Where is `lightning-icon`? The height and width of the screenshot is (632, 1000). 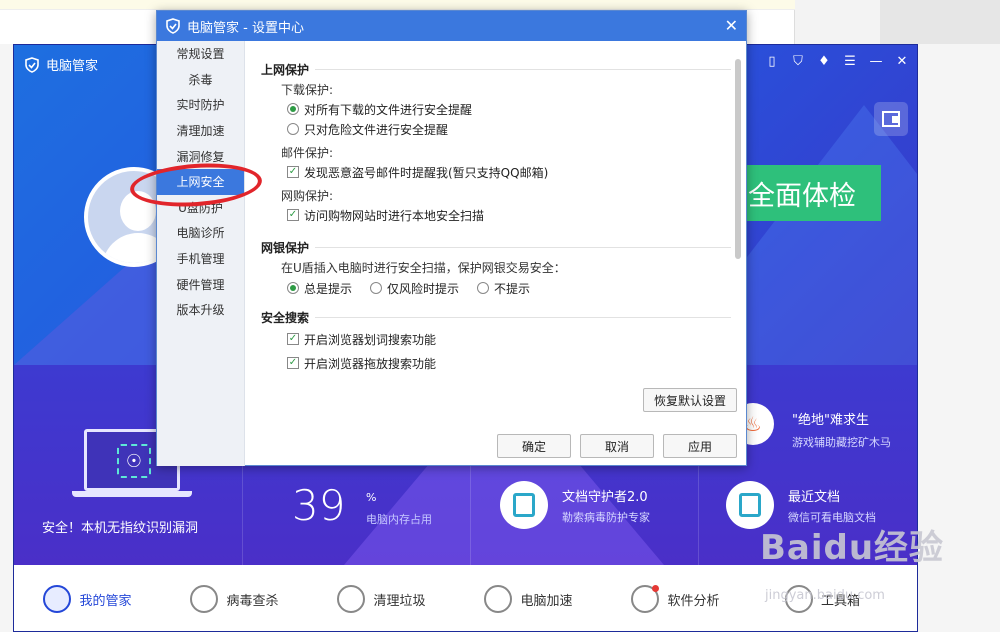
lightning-icon is located at coordinates (204, 599).